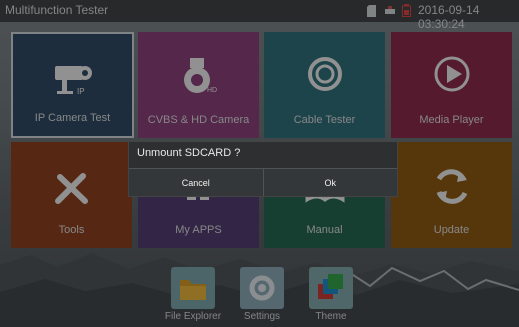 This screenshot has height=327, width=519. I want to click on cancel-button: Cancel, so click(196, 182).